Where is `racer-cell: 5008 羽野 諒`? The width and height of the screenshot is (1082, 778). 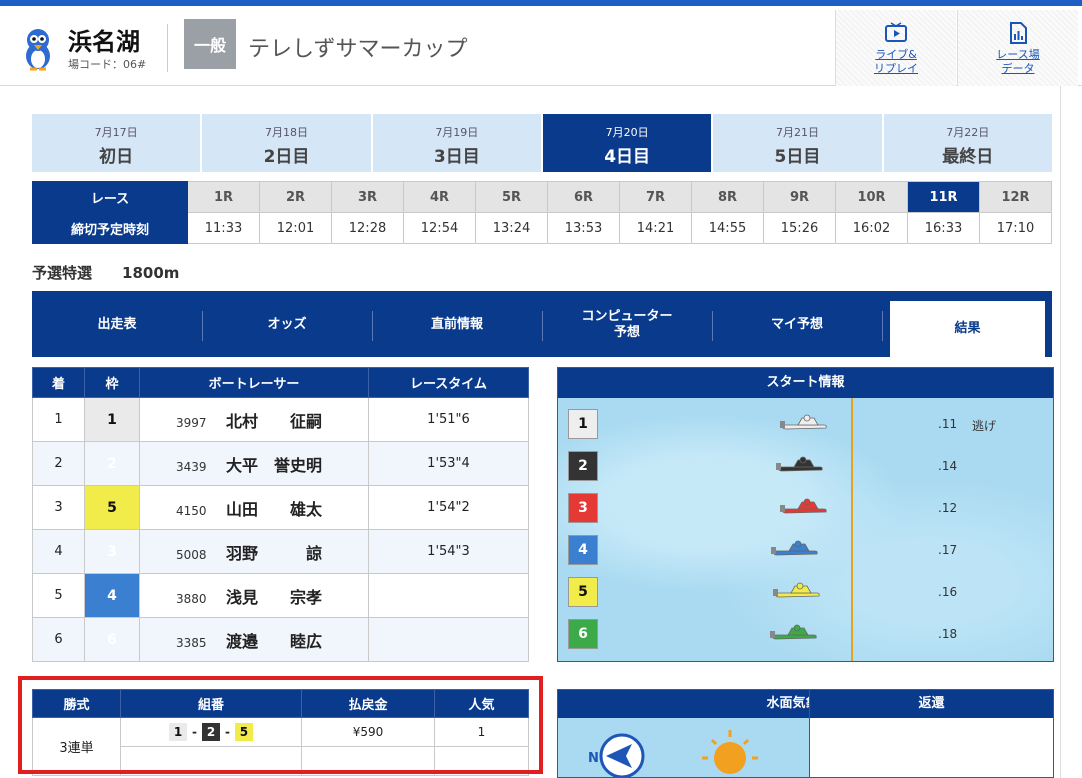 racer-cell: 5008 羽野 諒 is located at coordinates (254, 551).